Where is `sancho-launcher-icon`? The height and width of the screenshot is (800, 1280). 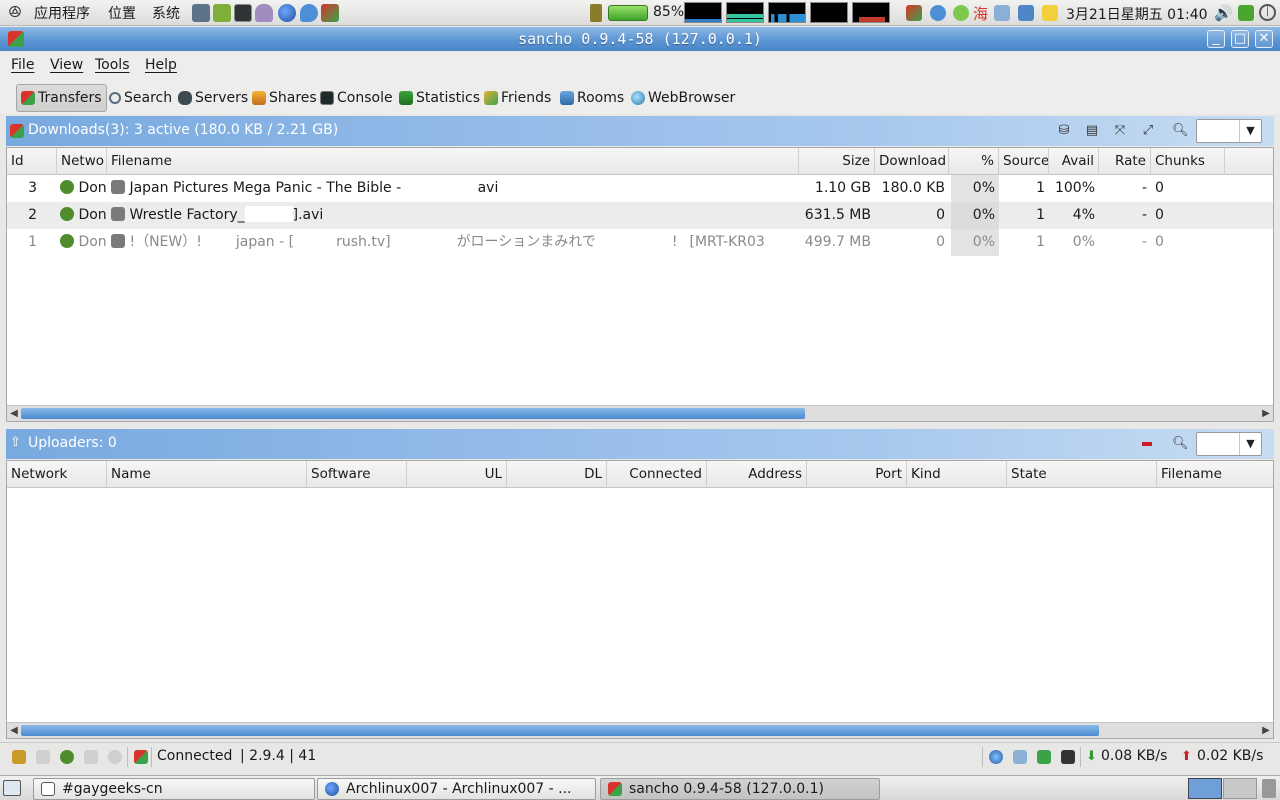
sancho-launcher-icon is located at coordinates (330, 13).